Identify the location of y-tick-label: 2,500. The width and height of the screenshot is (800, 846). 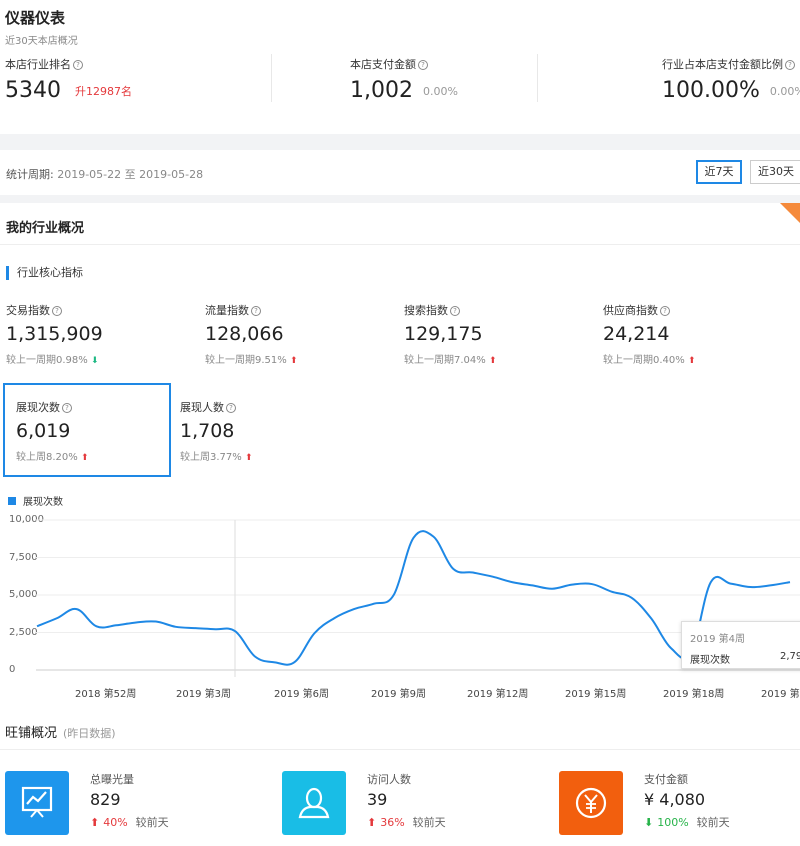
(23, 632).